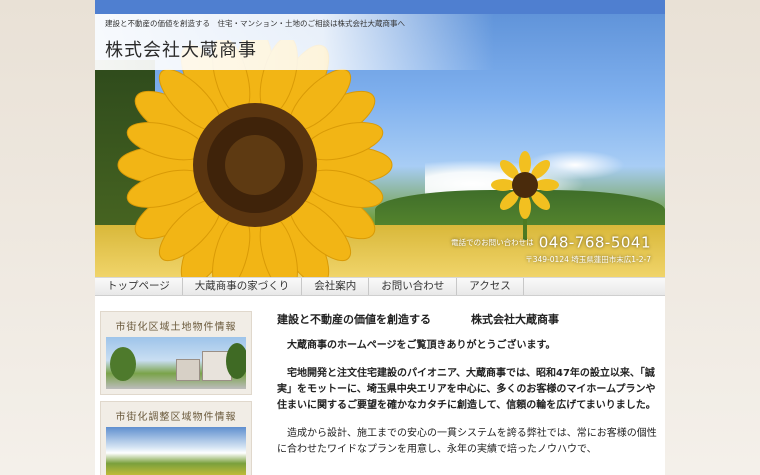  What do you see at coordinates (515, 319) in the screenshot?
I see `heading-company: 株式会社大蔵商事` at bounding box center [515, 319].